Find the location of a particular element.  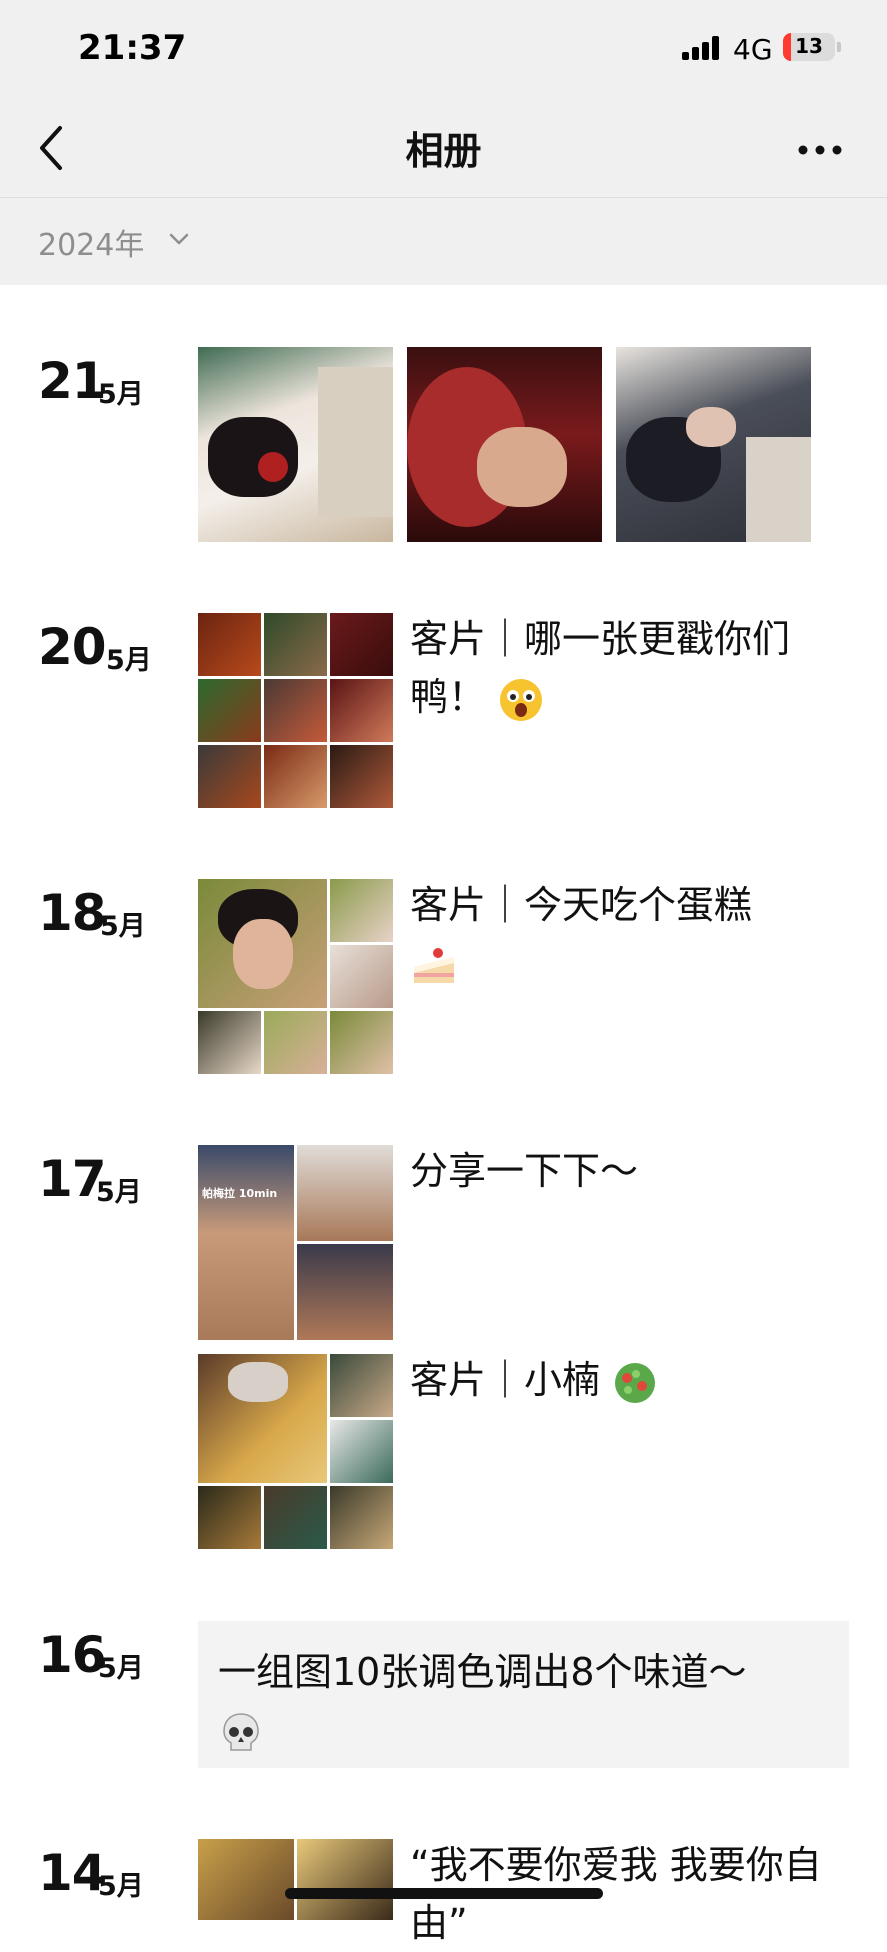

battery-icon: 13 is located at coordinates (809, 47).